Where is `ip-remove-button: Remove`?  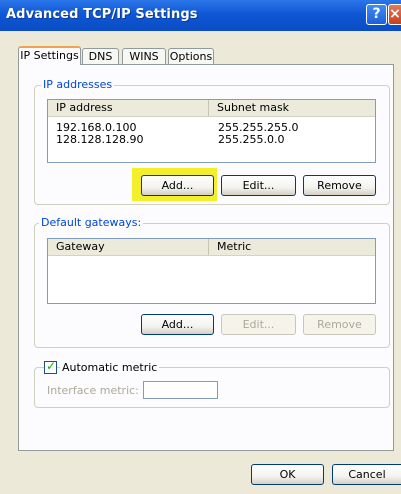 ip-remove-button: Remove is located at coordinates (339, 185).